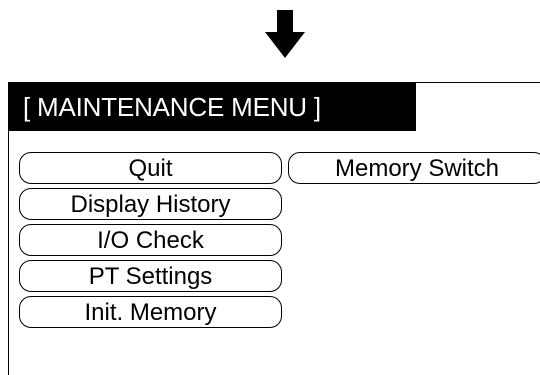  I want to click on display-history-button: Display History, so click(150, 204).